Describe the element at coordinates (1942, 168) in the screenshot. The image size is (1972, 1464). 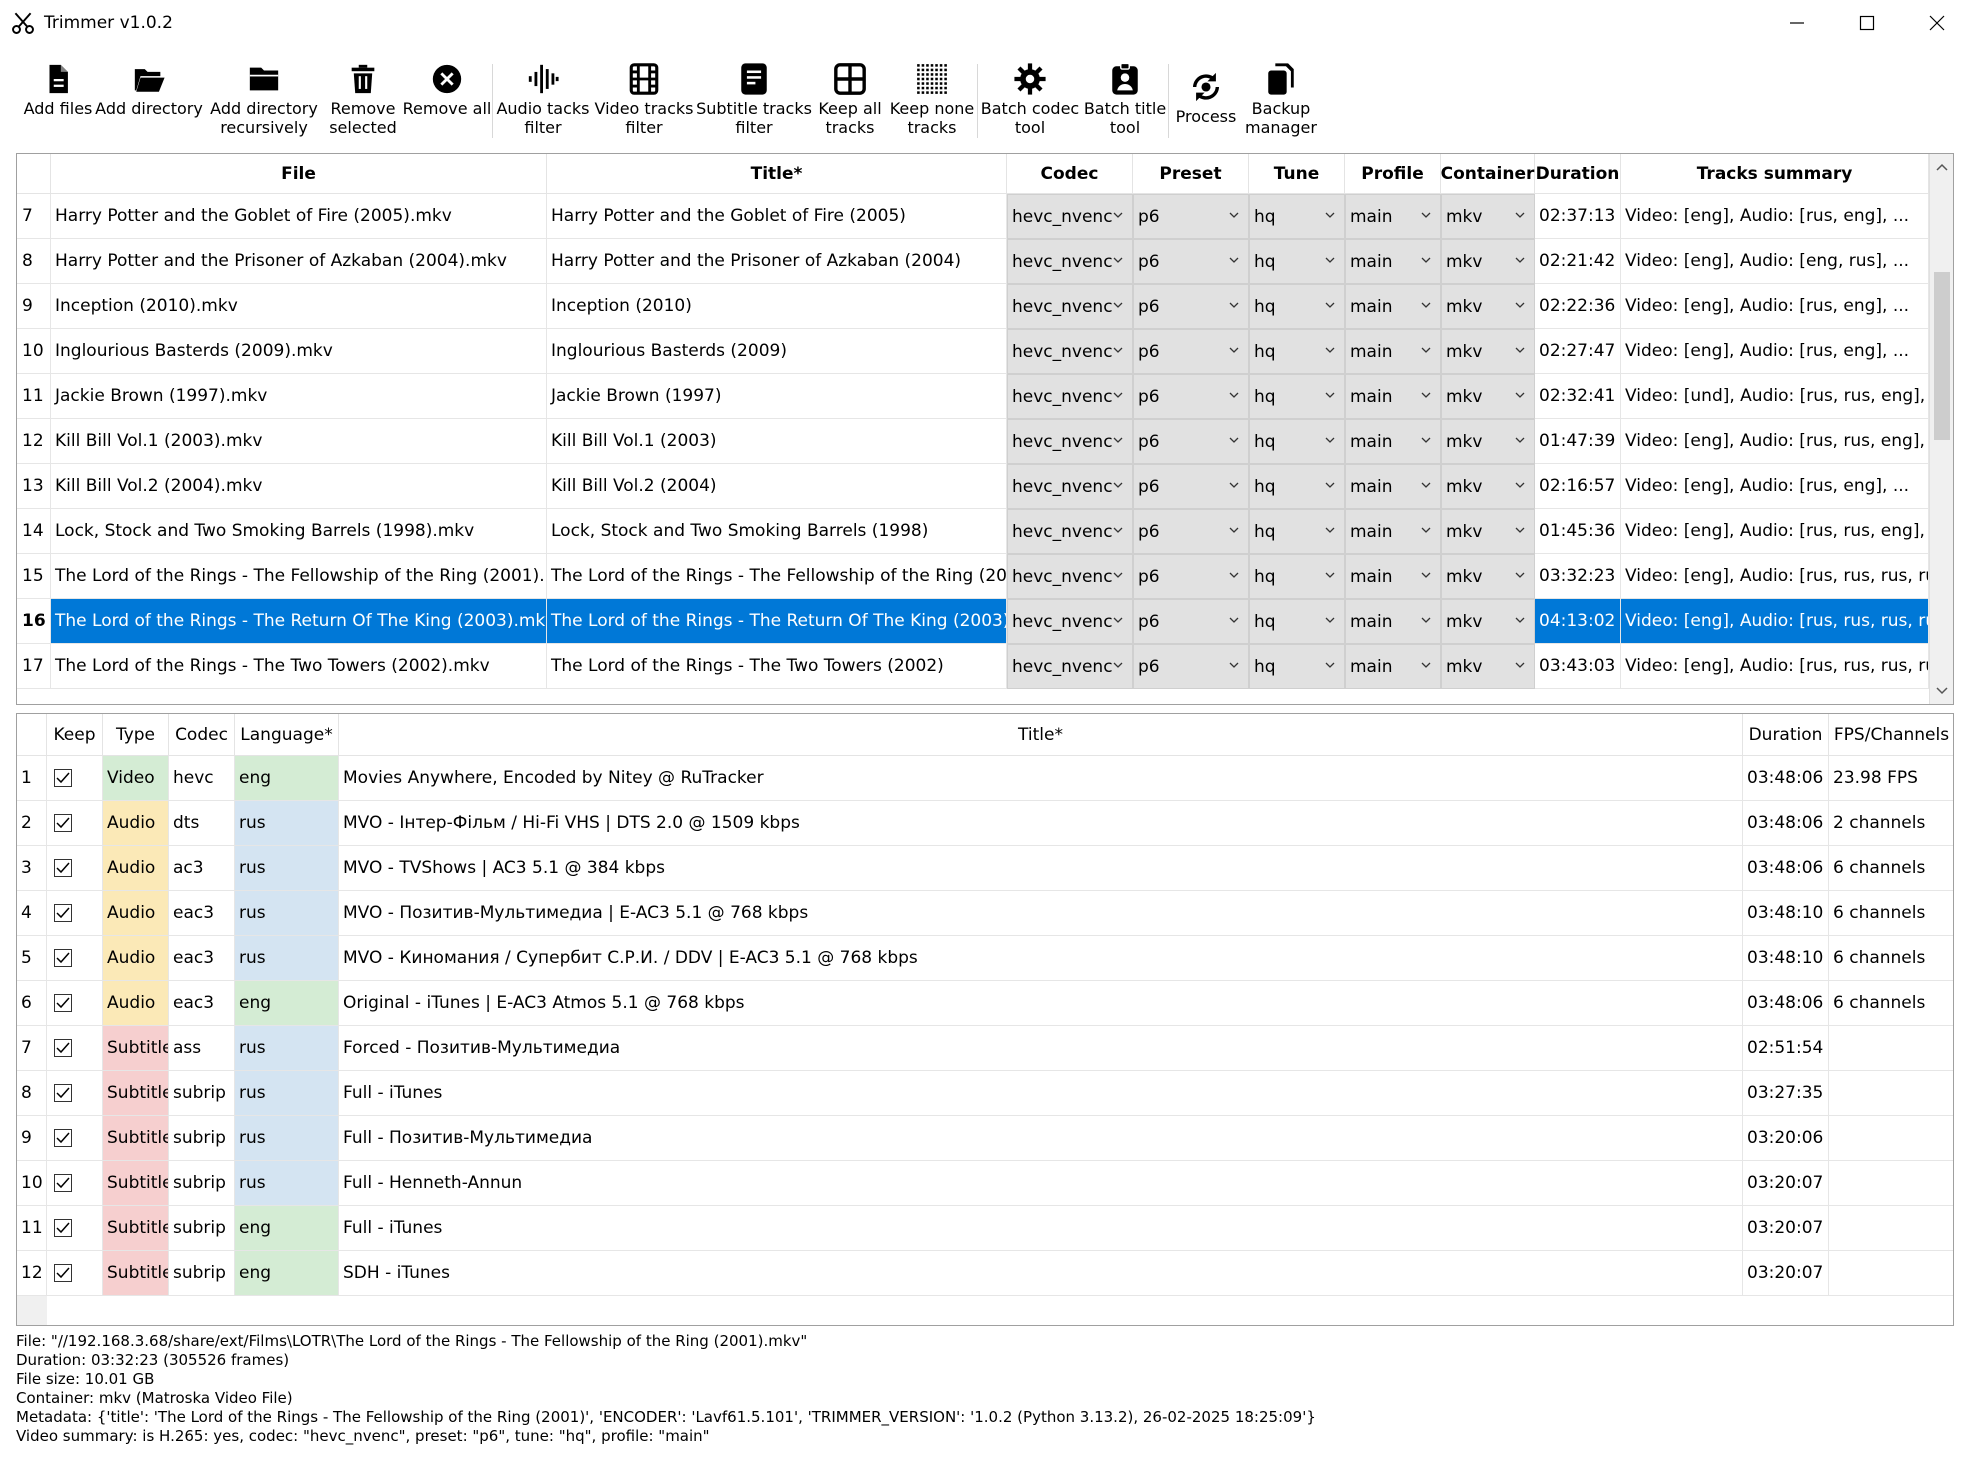
I see `scroll-up-icon` at that location.